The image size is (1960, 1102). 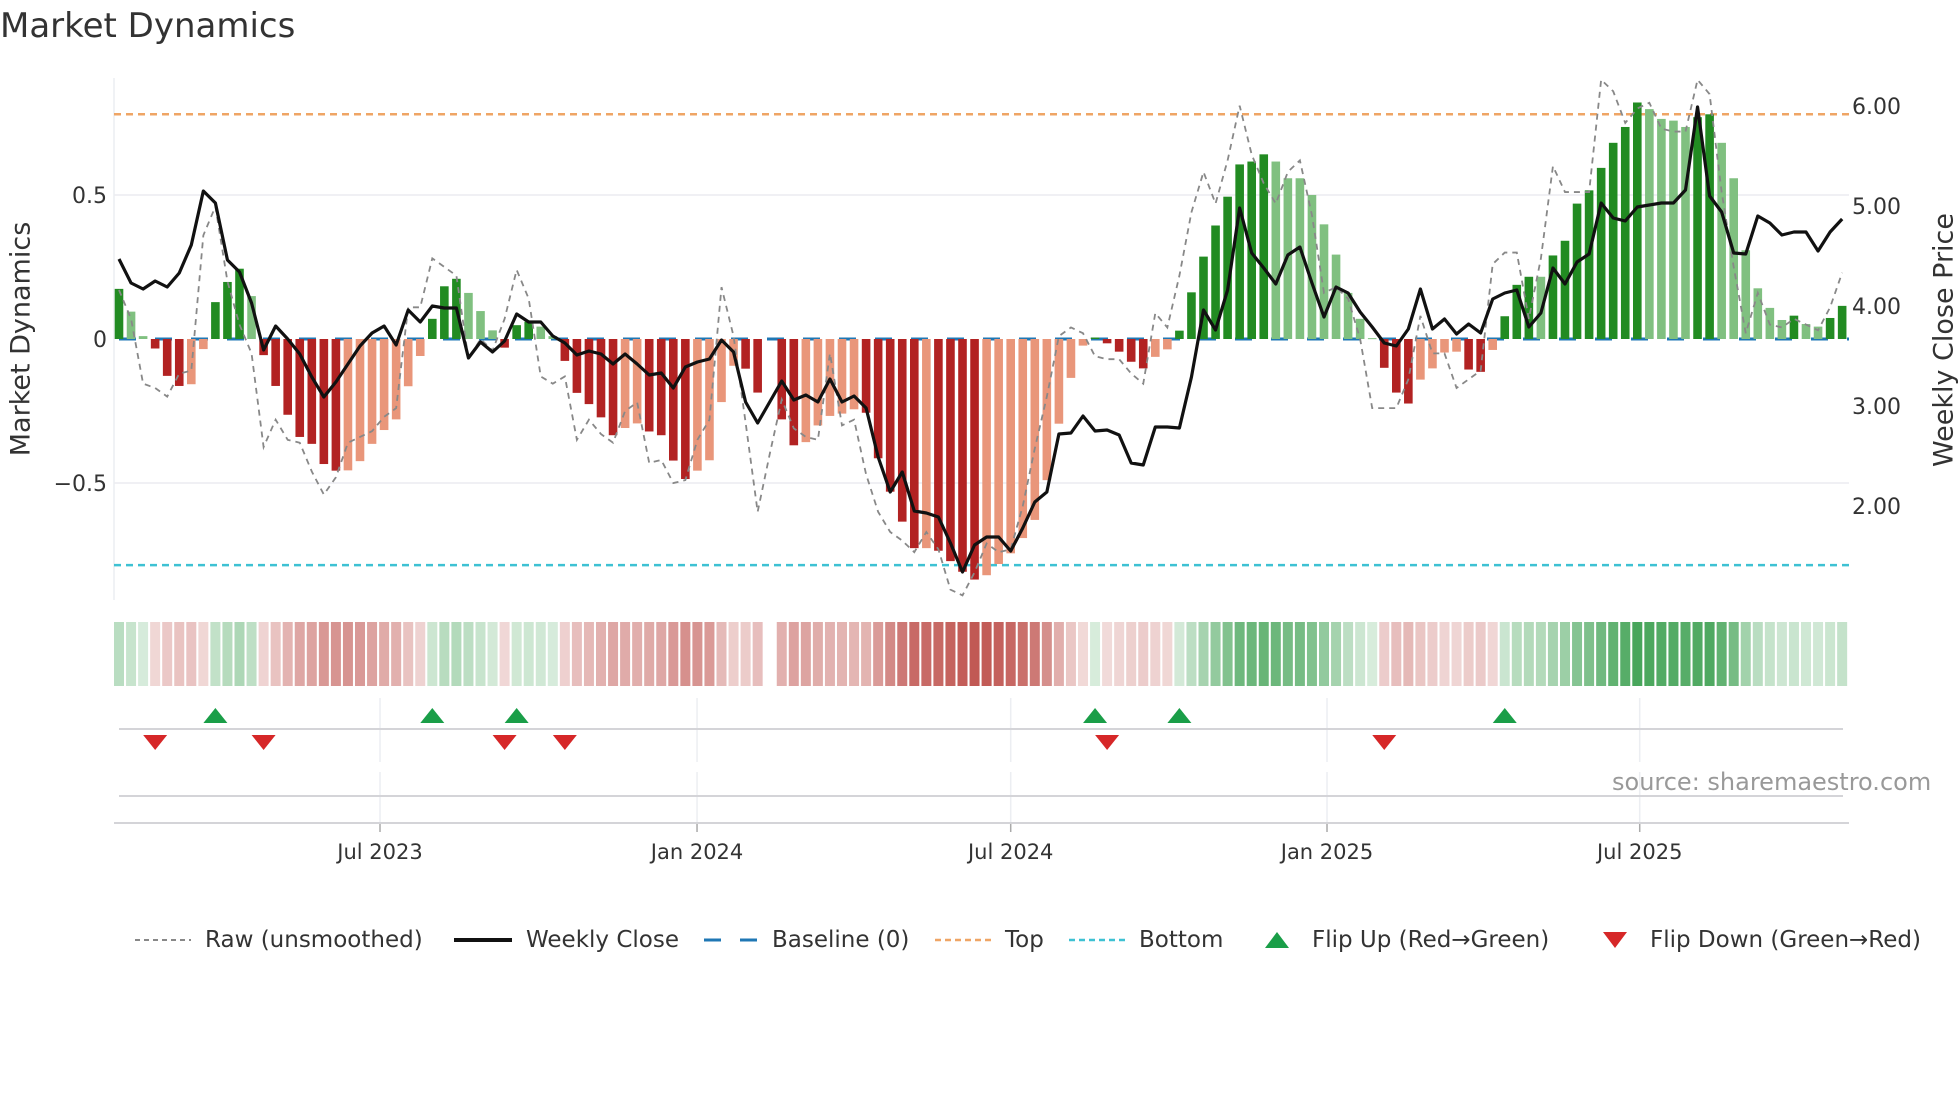 What do you see at coordinates (279, 940) in the screenshot?
I see `legend-item-raw: Raw (unsmoothed)` at bounding box center [279, 940].